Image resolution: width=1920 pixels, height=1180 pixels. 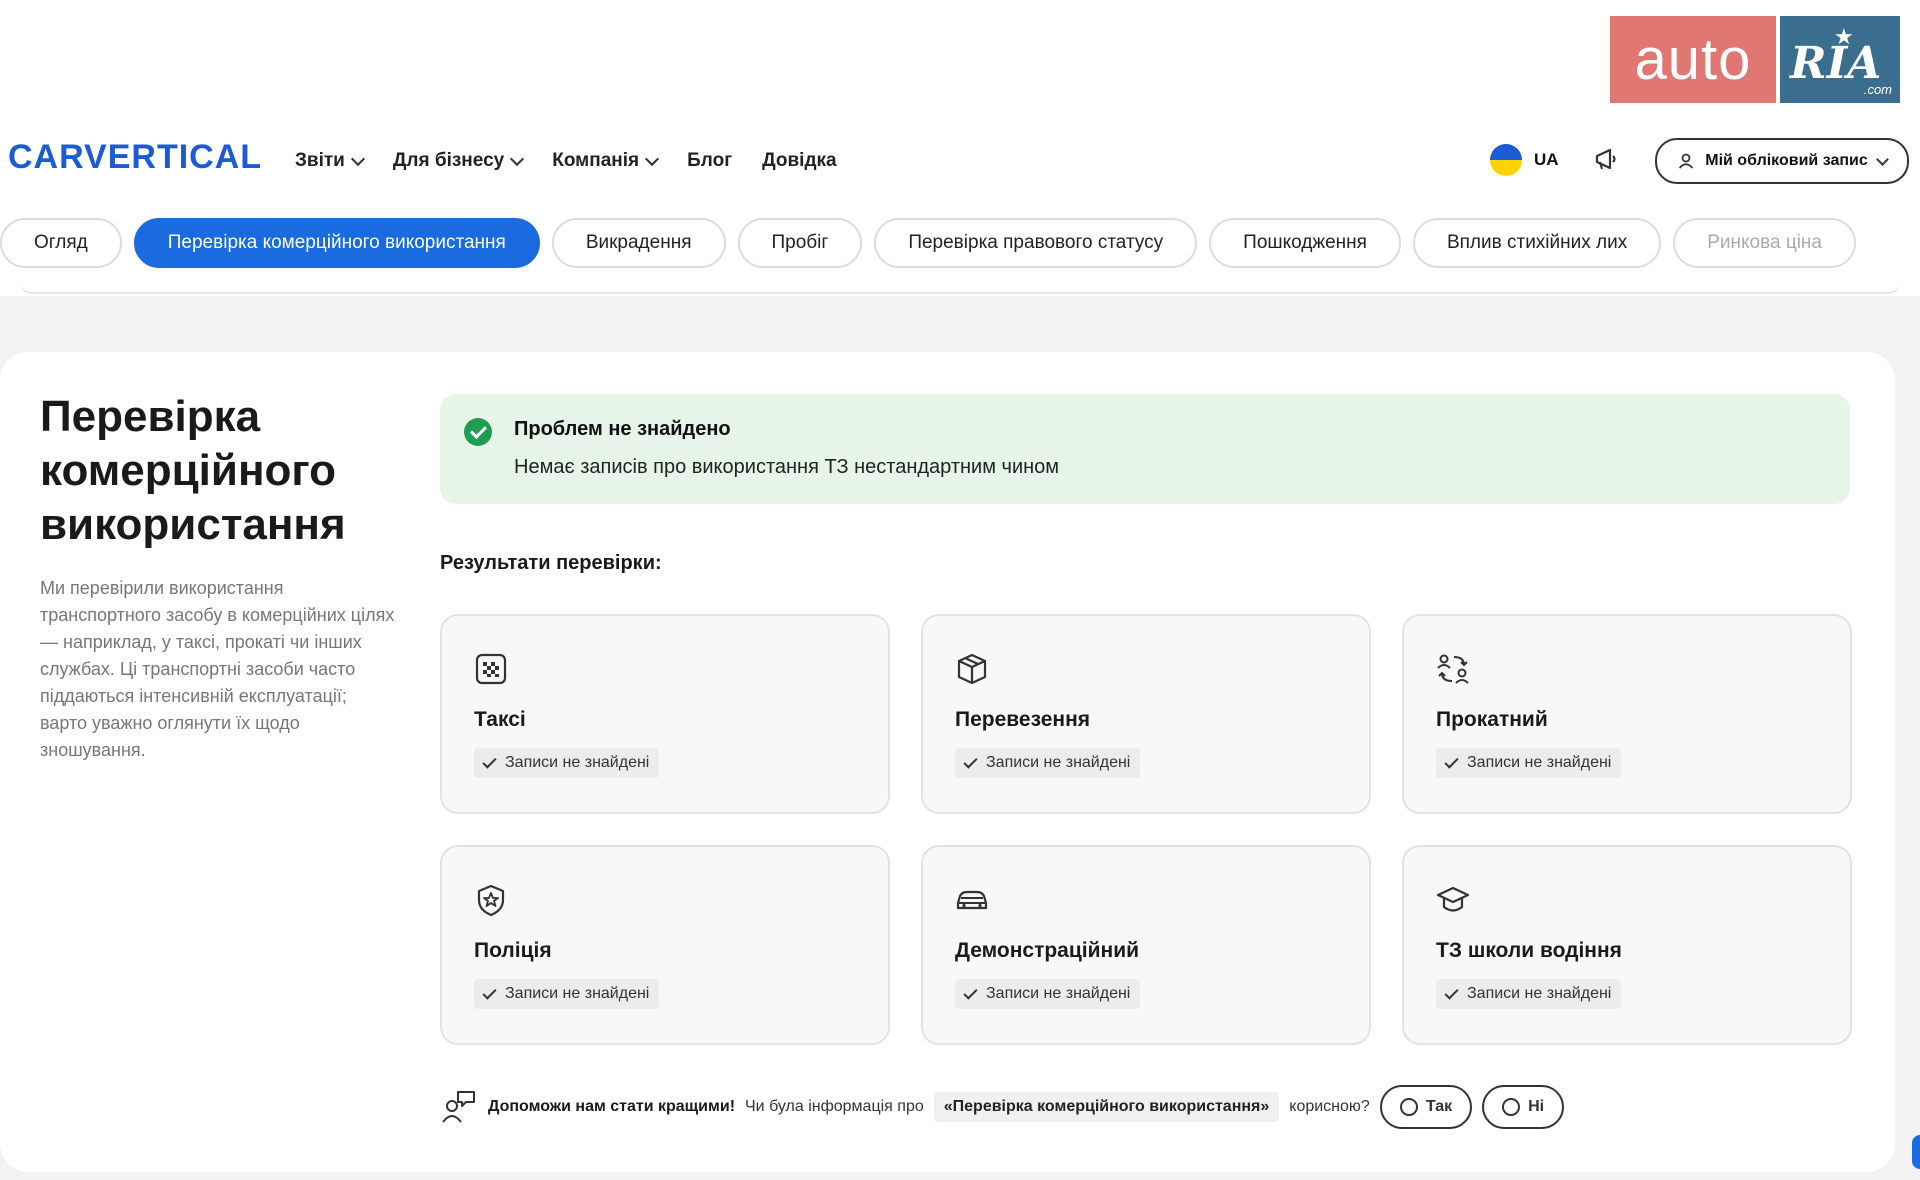 What do you see at coordinates (1529, 950) in the screenshot?
I see `result-name: ТЗ школи водіння` at bounding box center [1529, 950].